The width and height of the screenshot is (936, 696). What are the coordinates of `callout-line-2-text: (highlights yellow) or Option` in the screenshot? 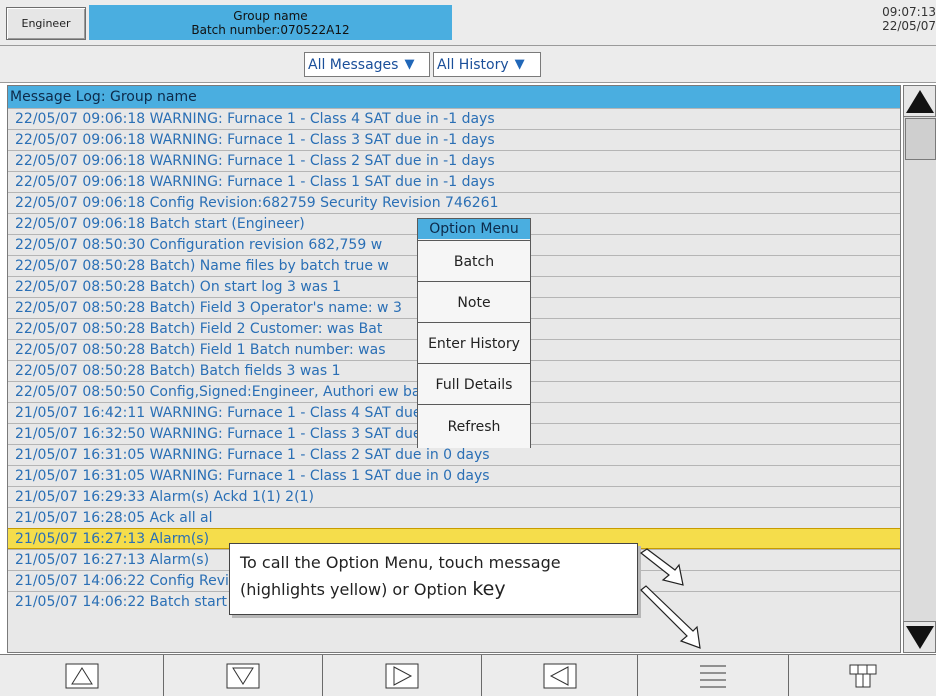 It's located at (356, 589).